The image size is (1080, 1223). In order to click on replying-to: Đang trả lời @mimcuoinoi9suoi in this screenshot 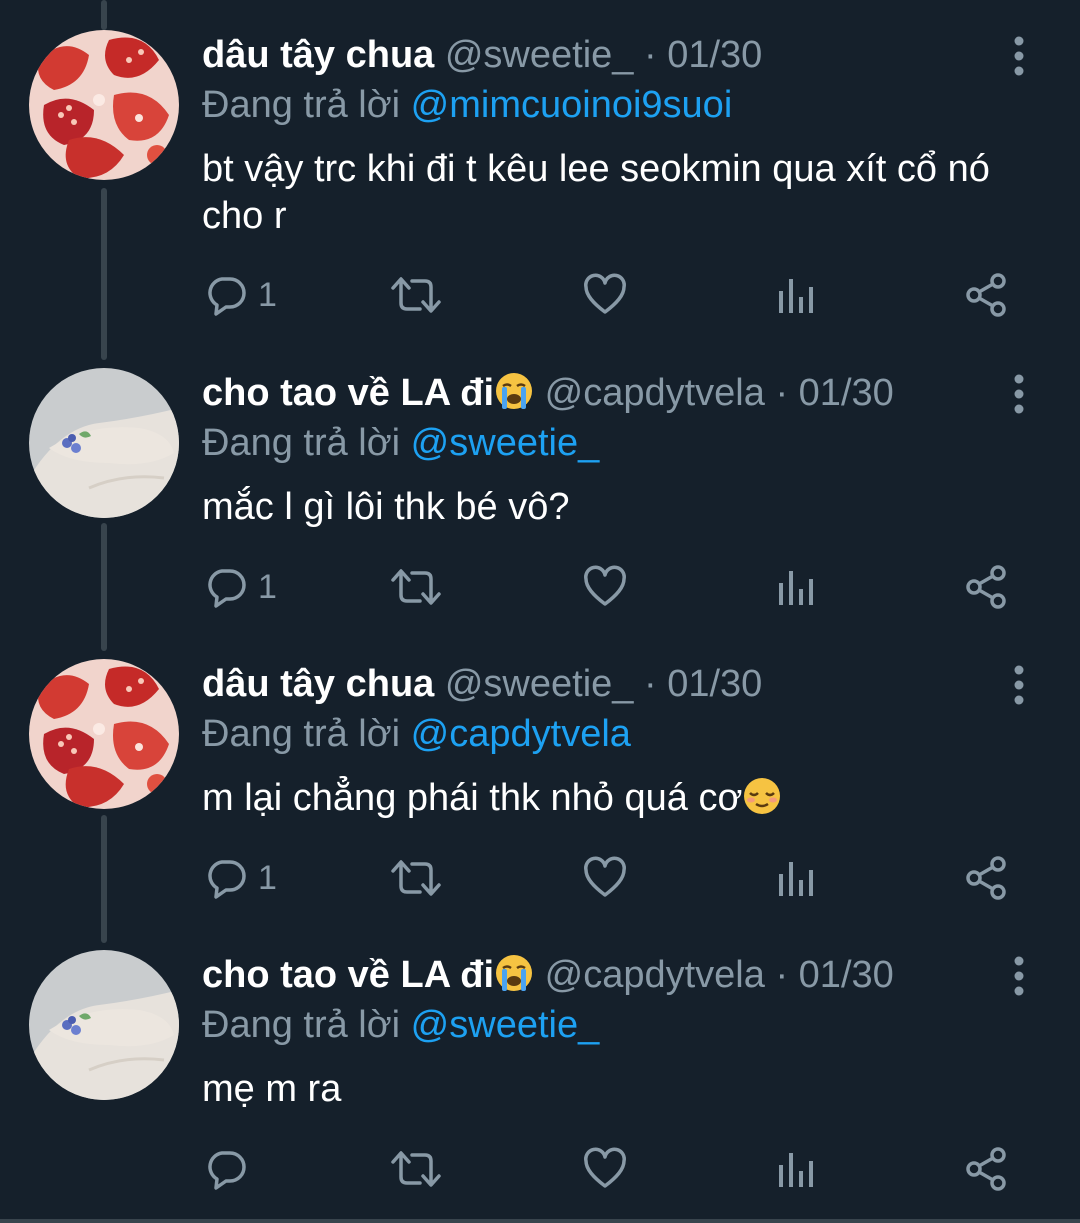, I will do `click(467, 105)`.